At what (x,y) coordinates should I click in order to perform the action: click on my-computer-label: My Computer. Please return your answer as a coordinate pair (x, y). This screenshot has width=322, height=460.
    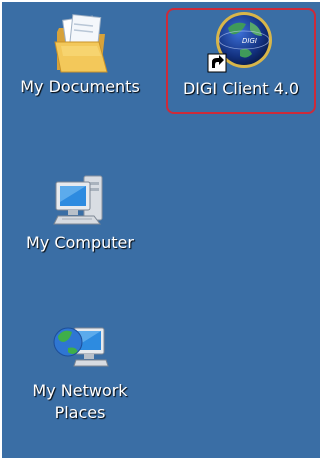
    Looking at the image, I should click on (80, 242).